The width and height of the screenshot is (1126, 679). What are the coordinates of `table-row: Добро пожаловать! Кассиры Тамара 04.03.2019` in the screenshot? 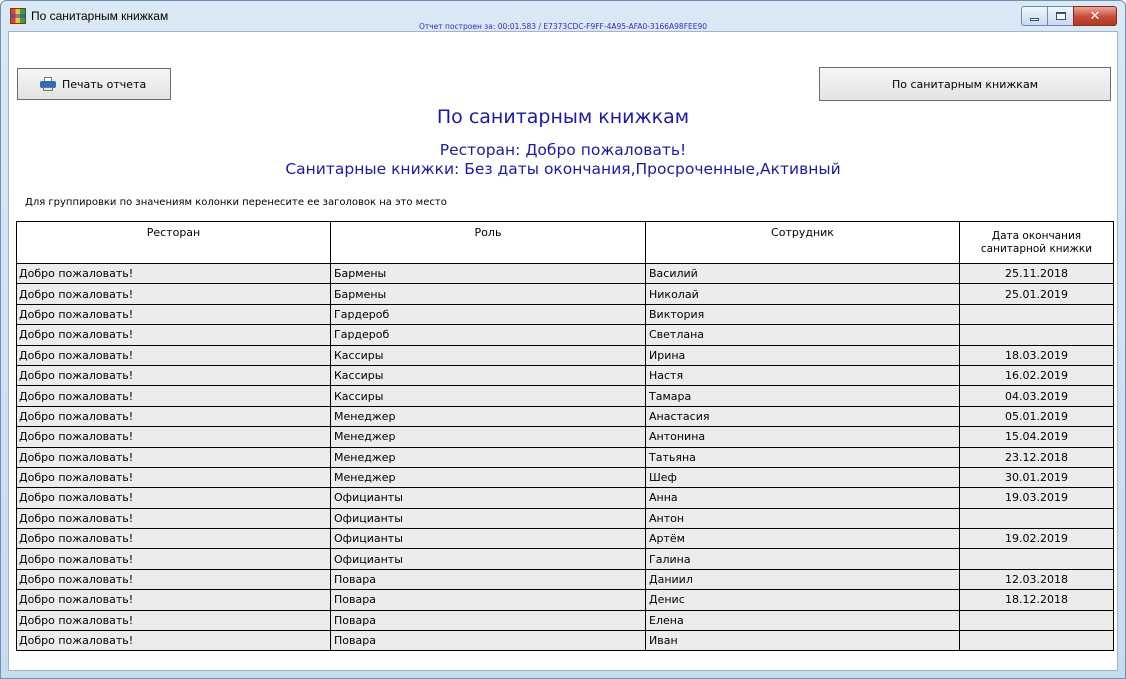 It's located at (565, 396).